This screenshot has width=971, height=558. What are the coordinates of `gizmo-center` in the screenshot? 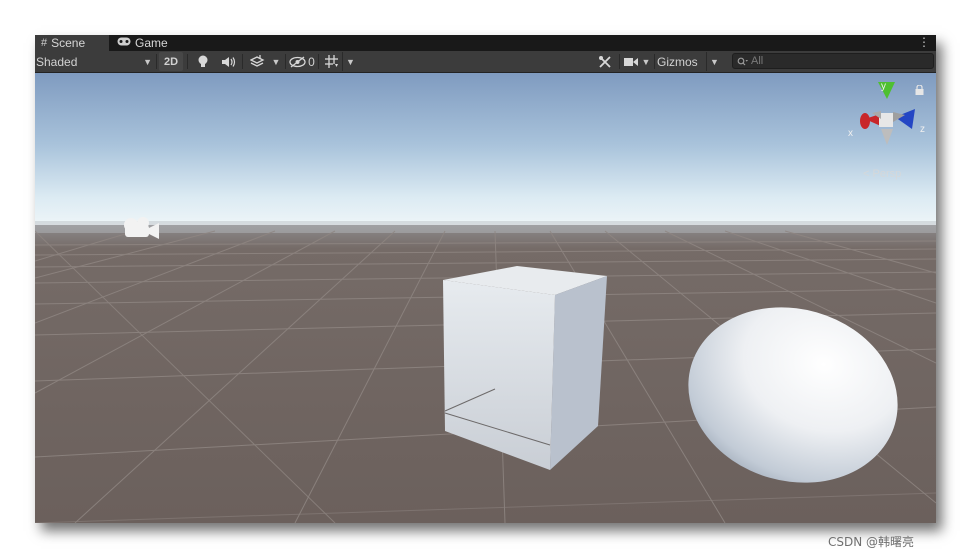 It's located at (886, 120).